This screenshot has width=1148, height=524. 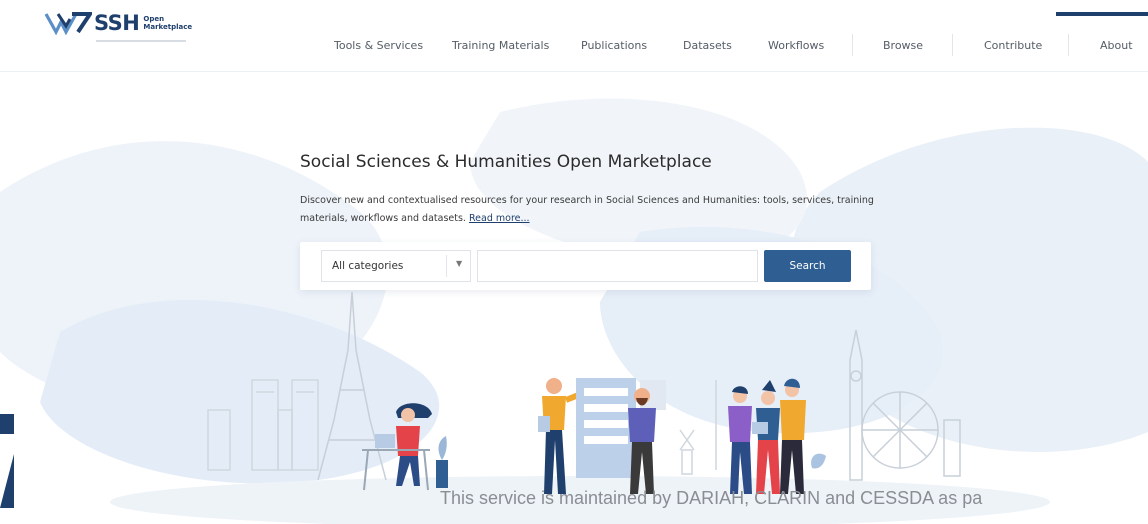 I want to click on search-input, so click(x=617, y=266).